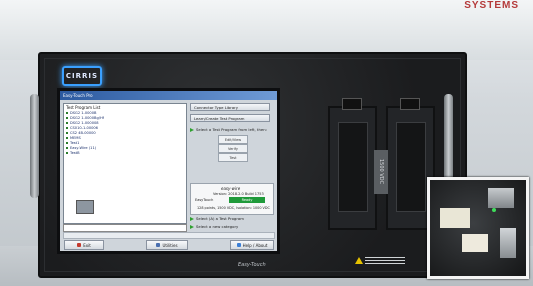 This screenshot has height=286, width=533. I want to click on inset-photo, so click(478, 228).